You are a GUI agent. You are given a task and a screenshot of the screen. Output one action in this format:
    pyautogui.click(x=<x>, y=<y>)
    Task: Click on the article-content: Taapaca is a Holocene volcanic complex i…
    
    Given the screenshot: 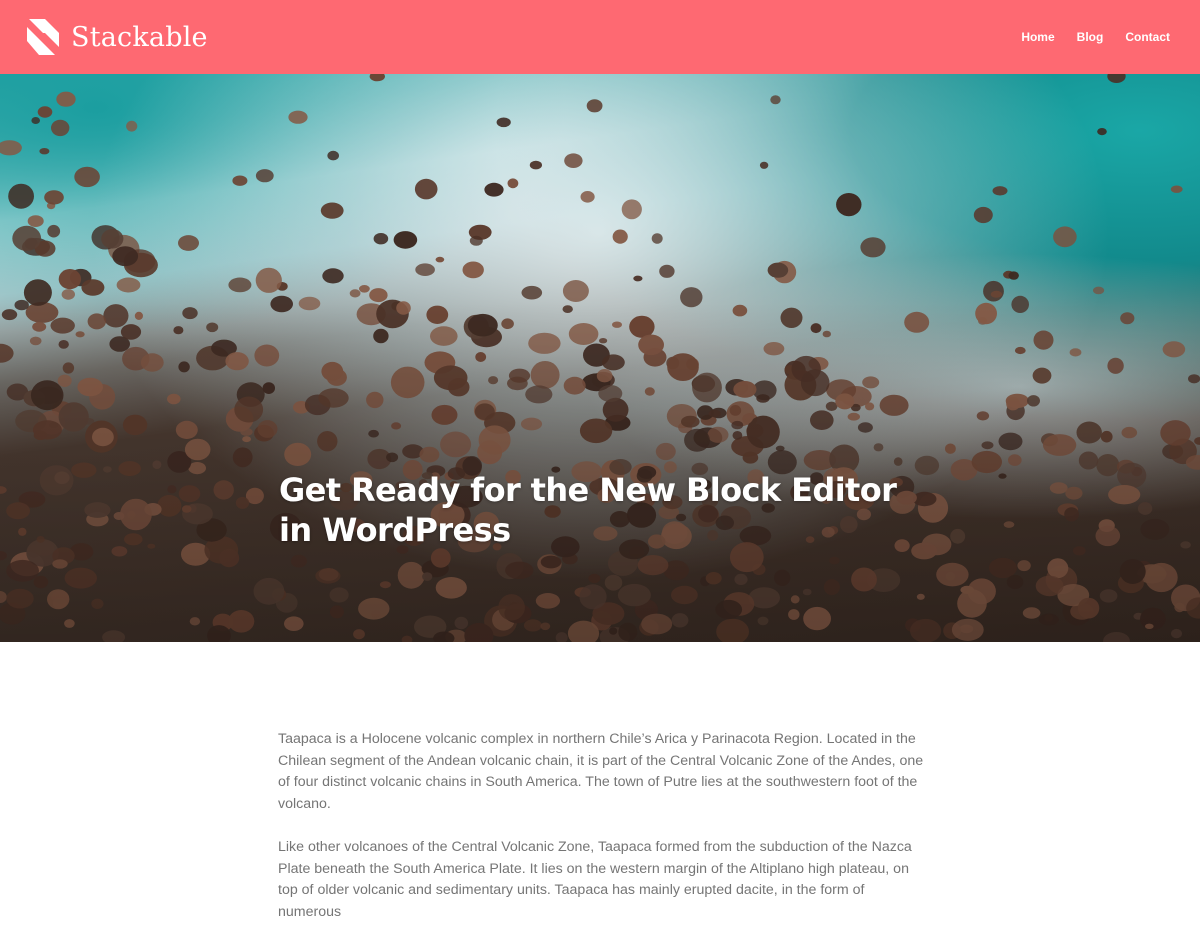 What is the action you would take?
    pyautogui.click(x=603, y=837)
    